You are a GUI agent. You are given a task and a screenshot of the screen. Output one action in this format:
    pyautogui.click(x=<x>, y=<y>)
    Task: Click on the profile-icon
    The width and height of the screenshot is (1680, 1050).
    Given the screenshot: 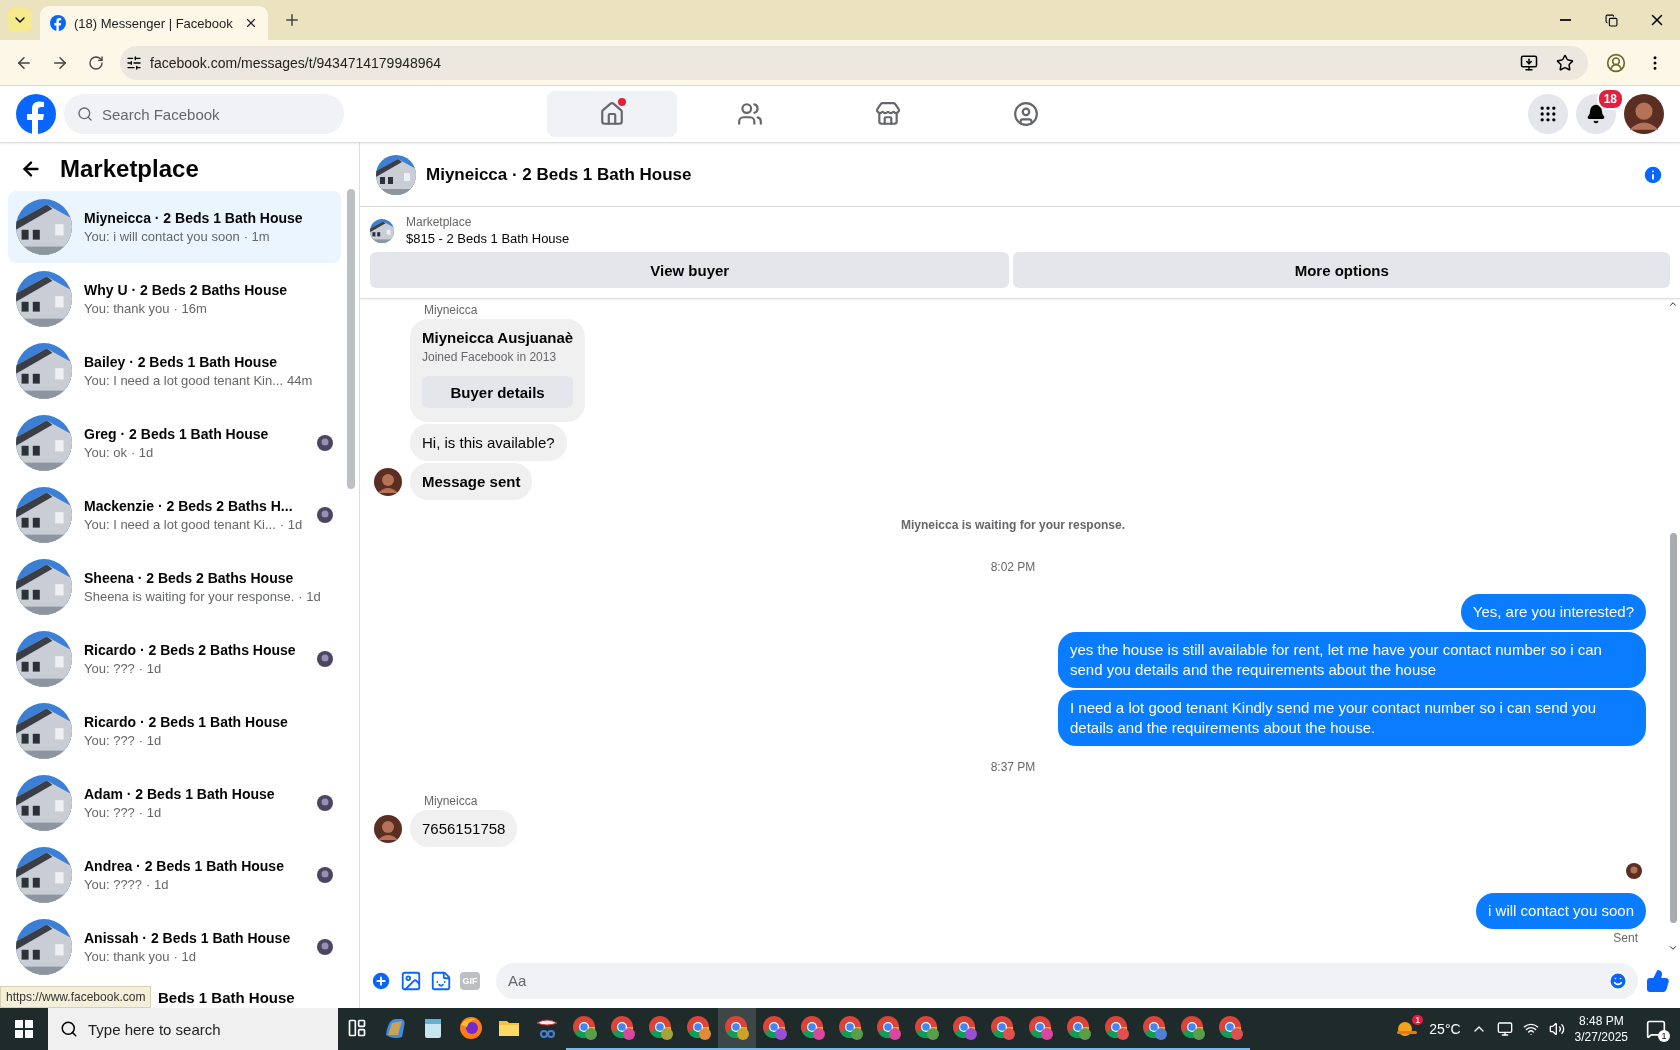 What is the action you would take?
    pyautogui.click(x=1616, y=62)
    